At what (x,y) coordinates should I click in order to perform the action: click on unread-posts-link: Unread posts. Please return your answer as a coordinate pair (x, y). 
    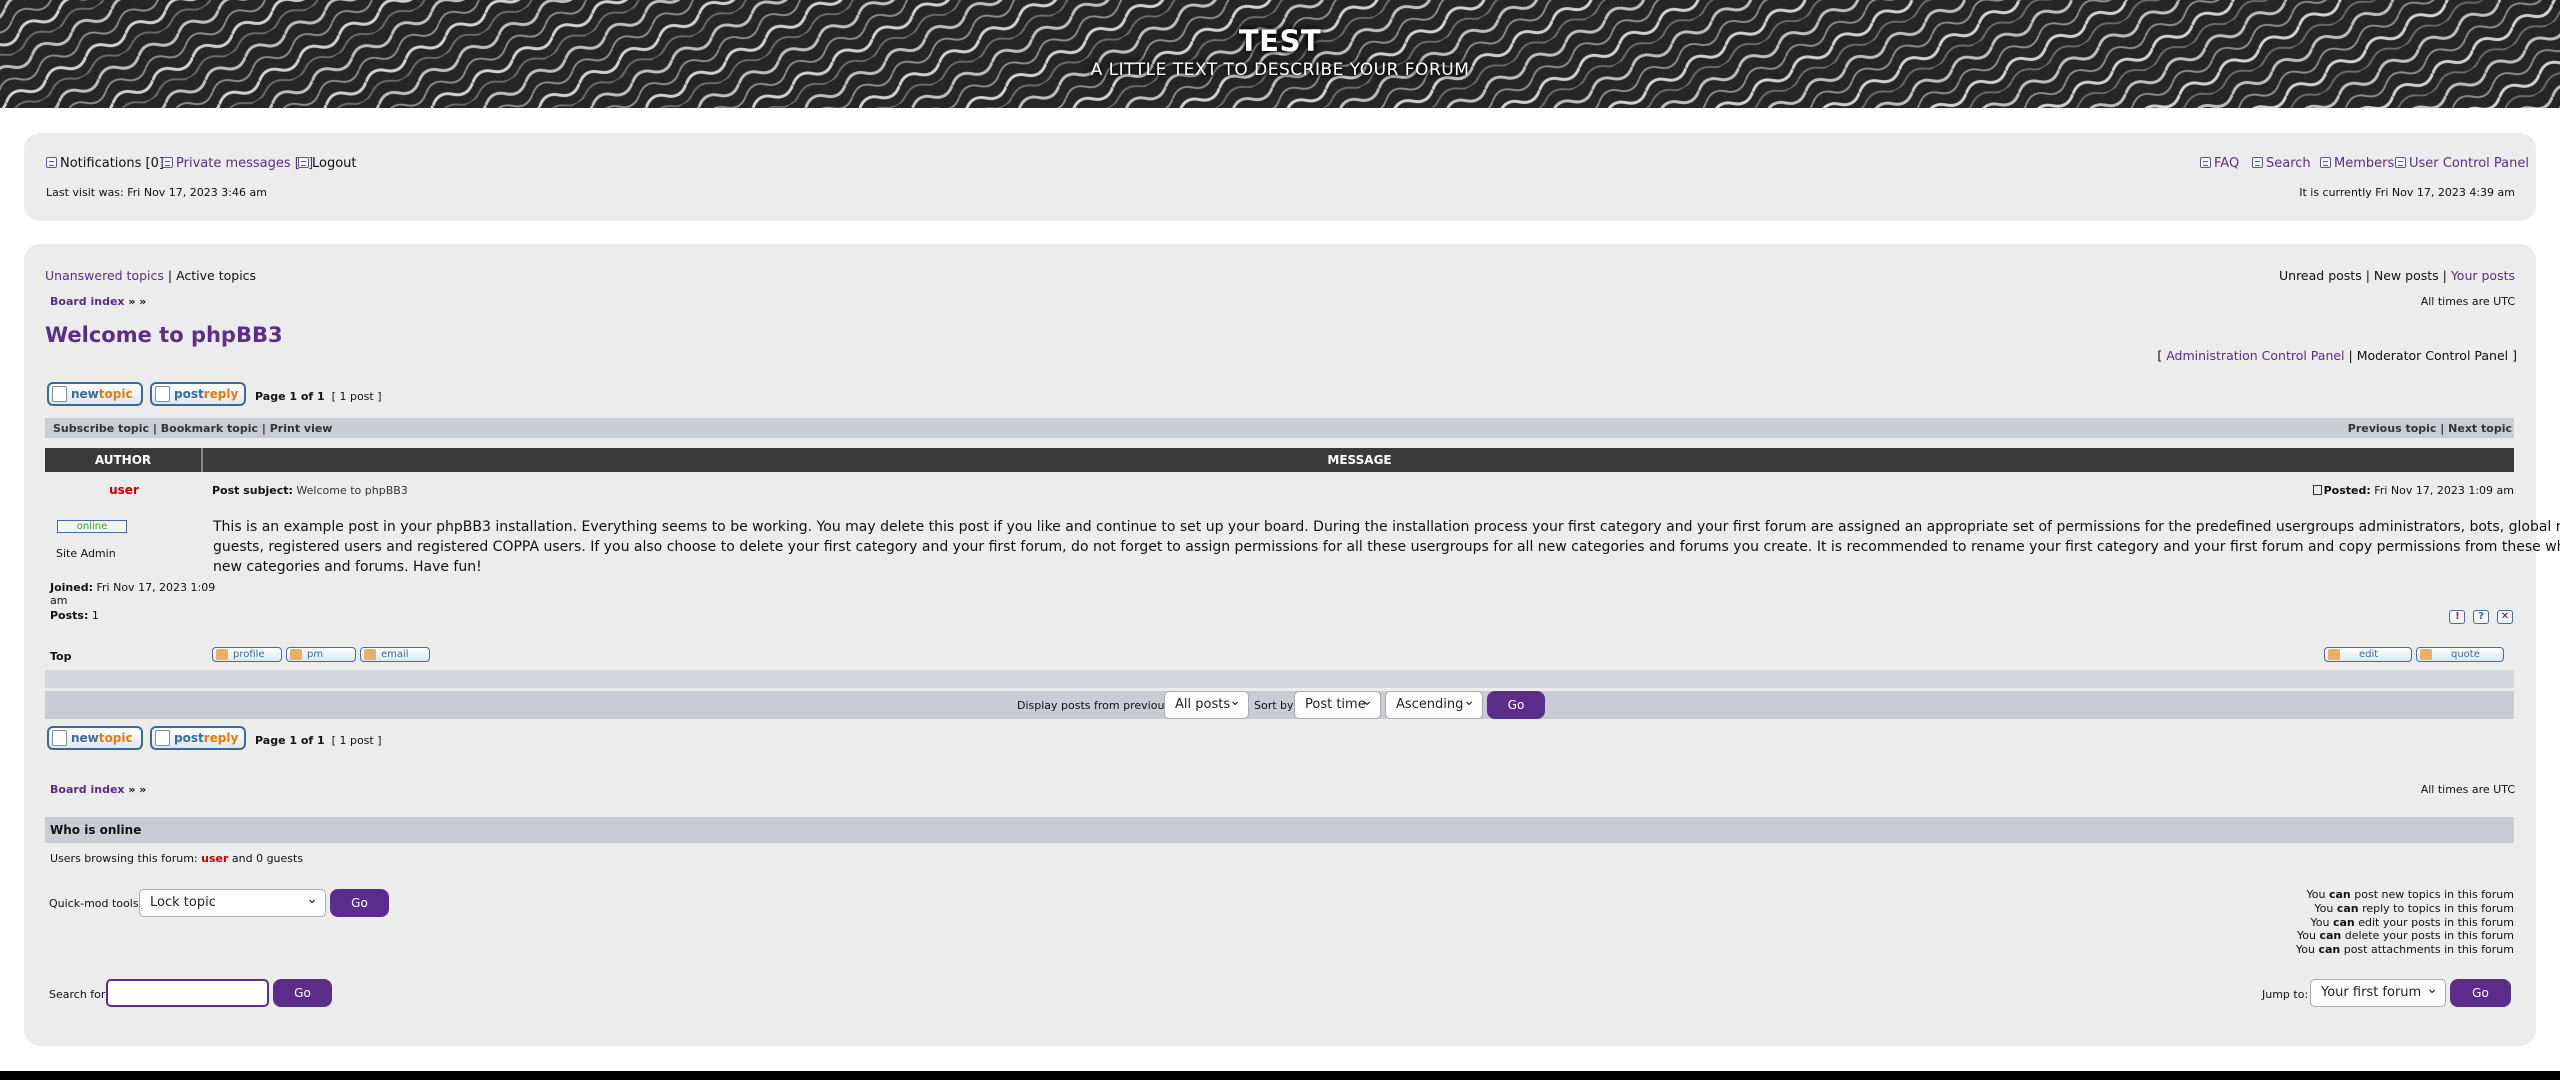
    Looking at the image, I should click on (2320, 275).